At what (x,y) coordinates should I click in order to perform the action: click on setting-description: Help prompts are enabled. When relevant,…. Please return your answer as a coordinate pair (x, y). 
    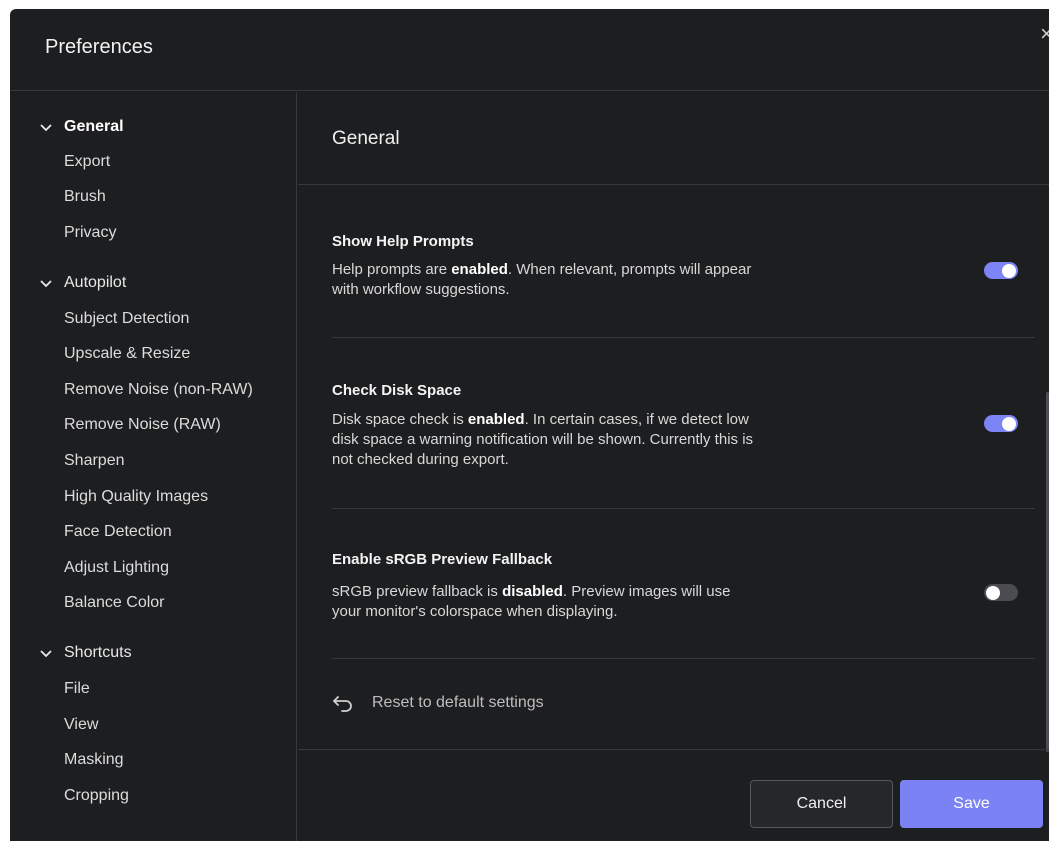
    Looking at the image, I should click on (542, 279).